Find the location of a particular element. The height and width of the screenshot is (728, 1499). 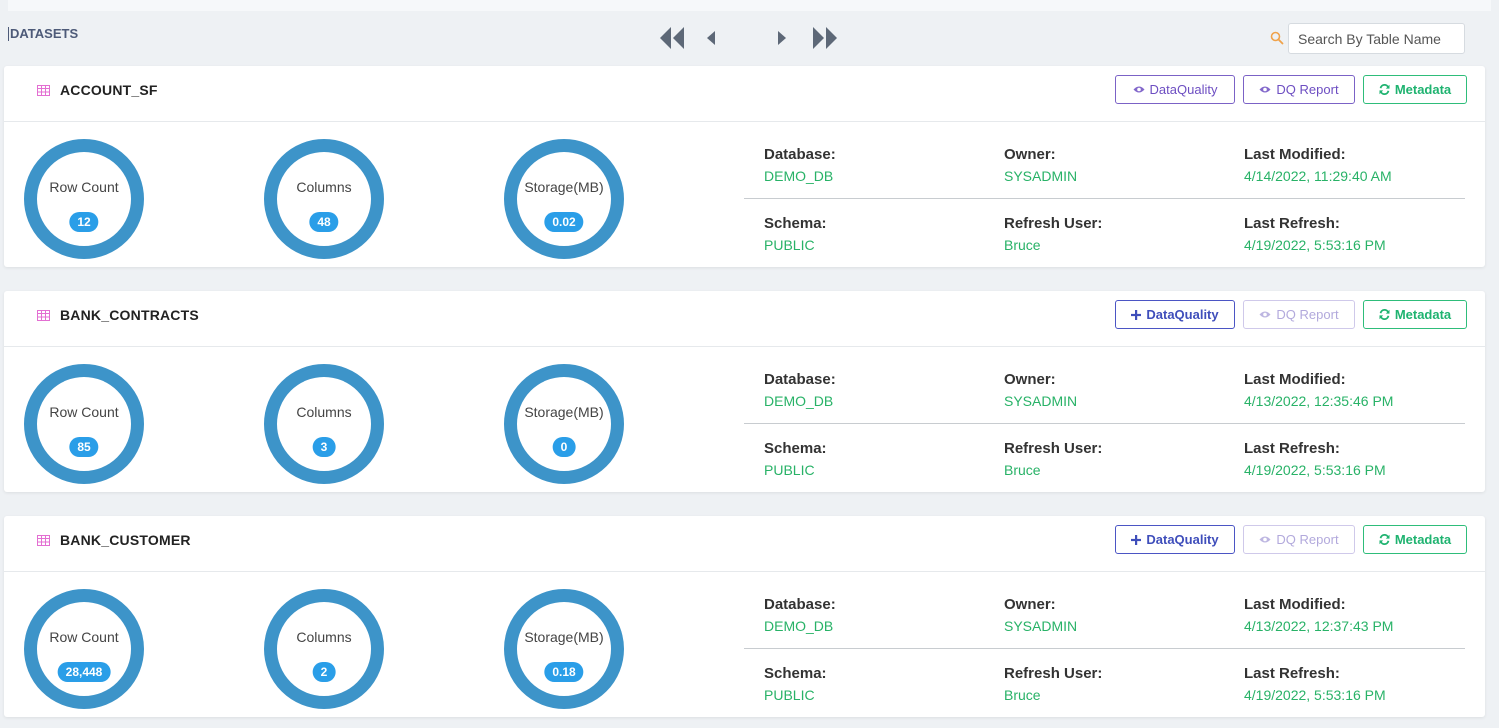

row-count-badge: 28,448 is located at coordinates (84, 672).